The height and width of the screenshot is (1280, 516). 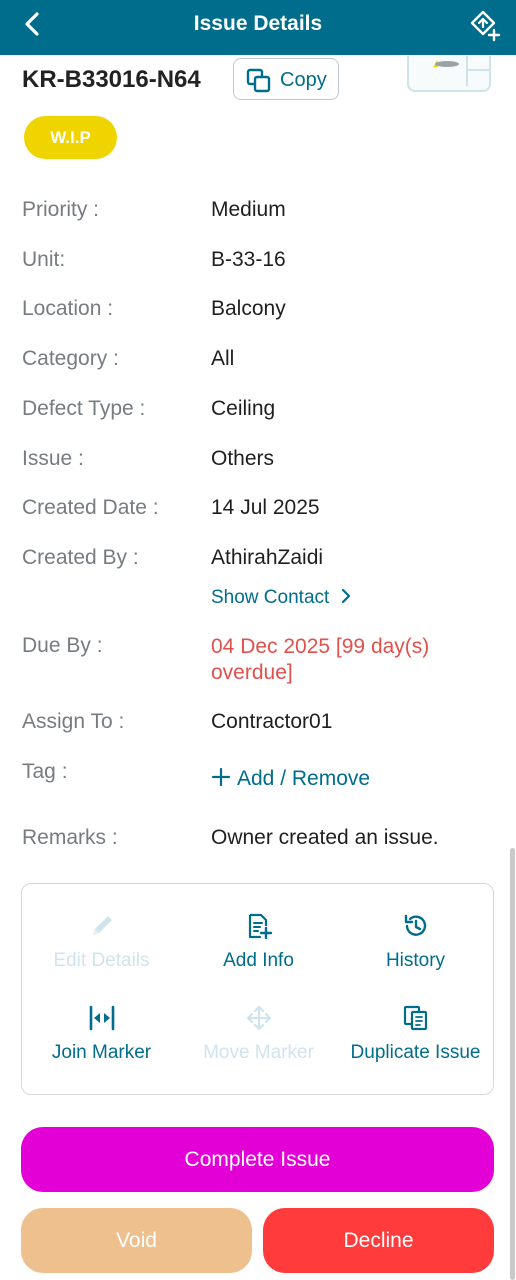 What do you see at coordinates (304, 778) in the screenshot?
I see `add-remove-label: Add / Remove` at bounding box center [304, 778].